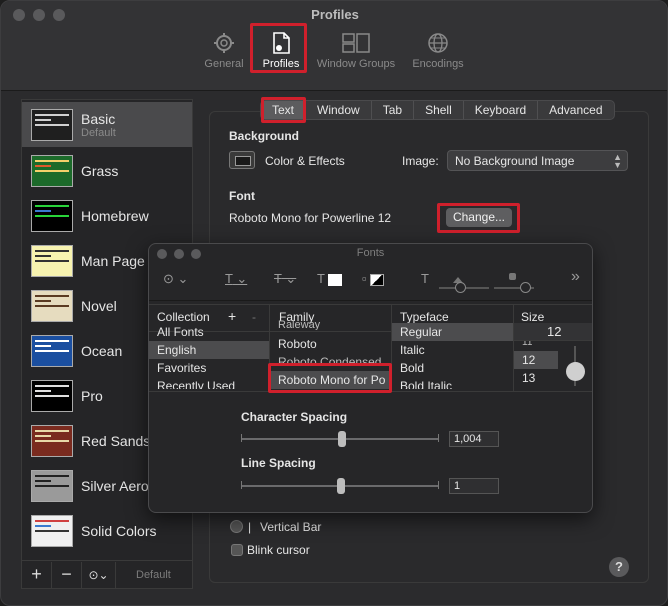  What do you see at coordinates (236, 279) in the screenshot?
I see `underline-icon: T ⌄` at bounding box center [236, 279].